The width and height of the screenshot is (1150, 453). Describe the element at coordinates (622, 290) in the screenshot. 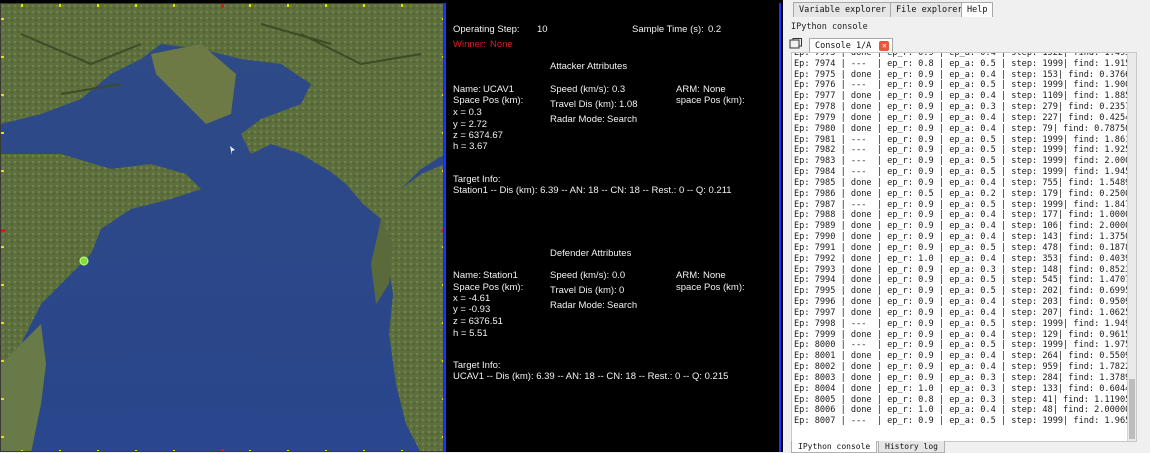

I see `defender-travel-value: 0` at that location.